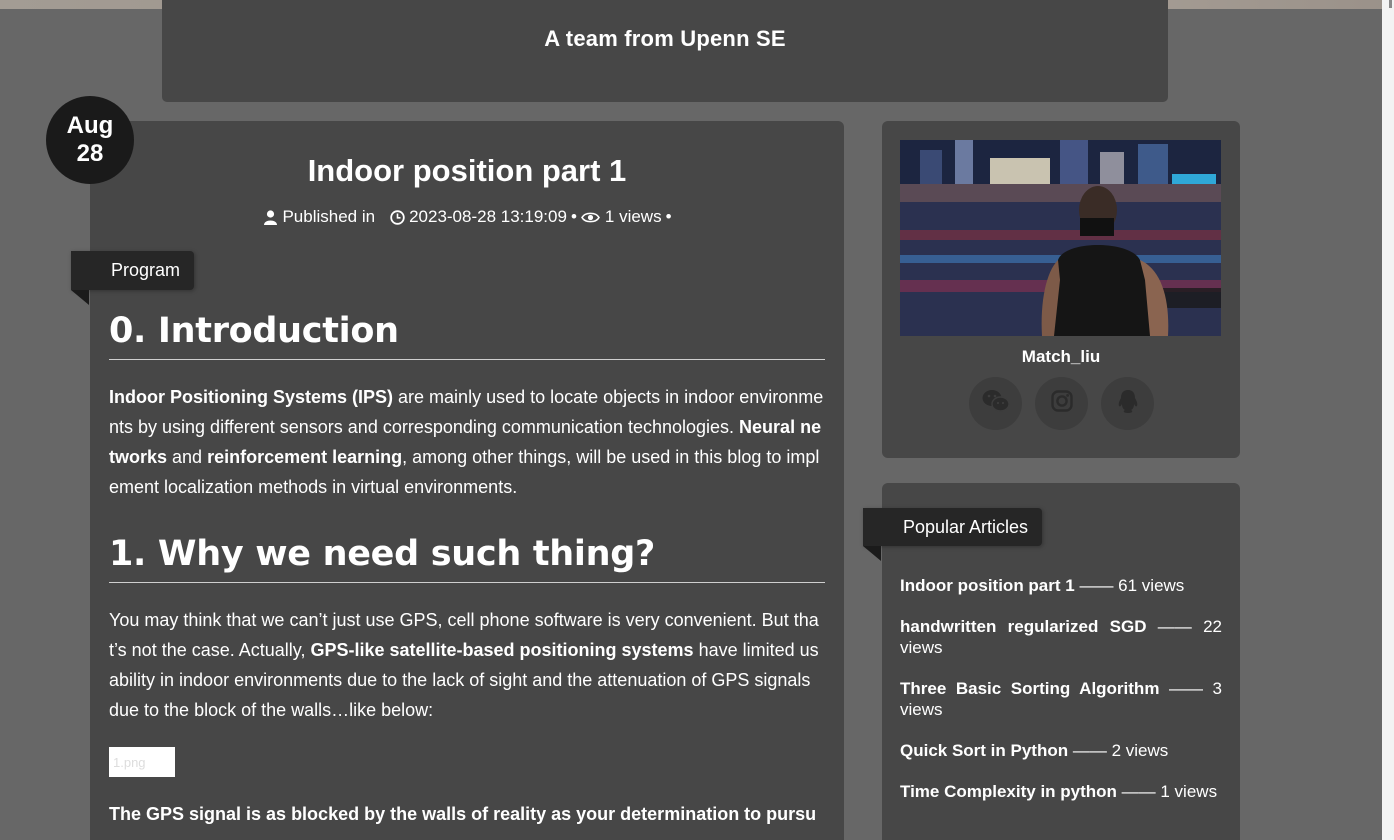 The width and height of the screenshot is (1394, 840). I want to click on scrollbar-track, so click(1388, 420).